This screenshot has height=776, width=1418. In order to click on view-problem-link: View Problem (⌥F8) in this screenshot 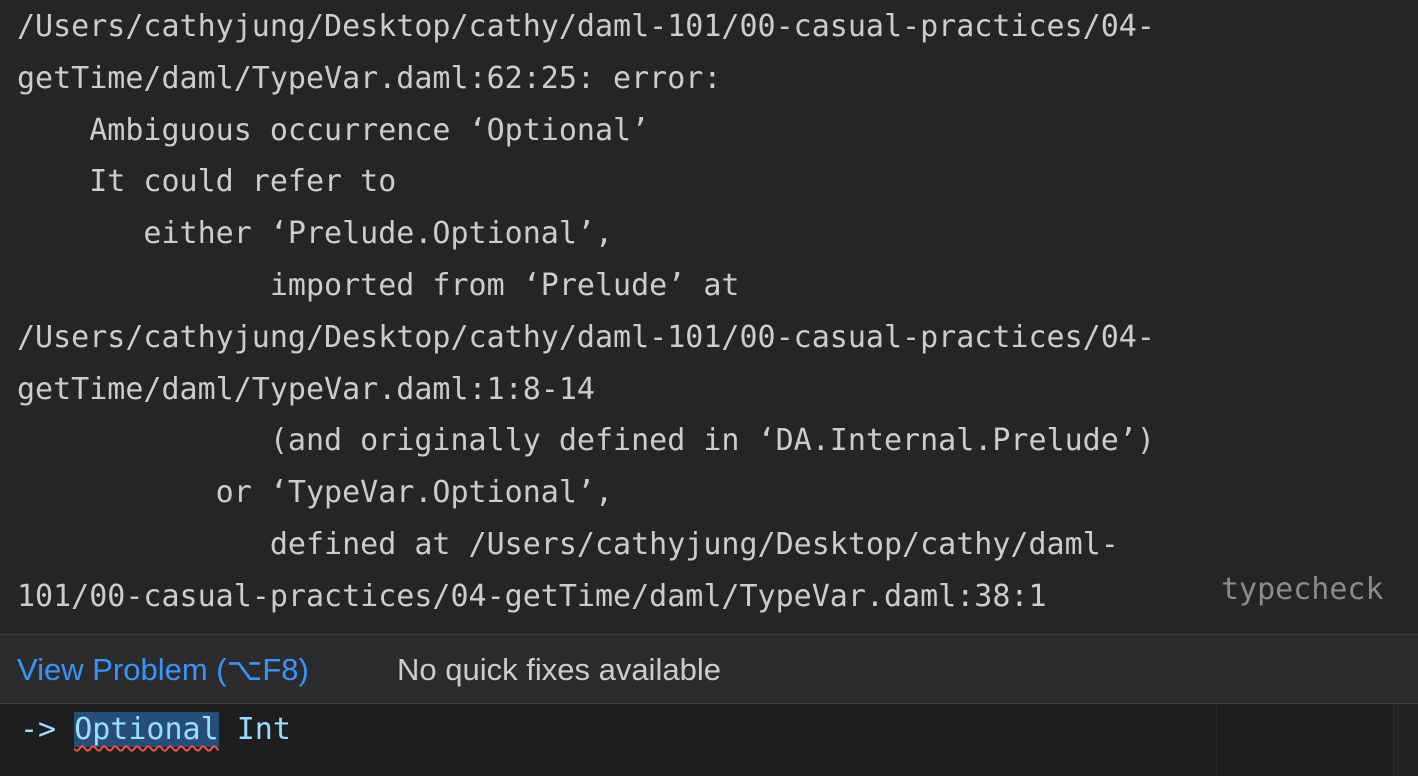, I will do `click(163, 670)`.